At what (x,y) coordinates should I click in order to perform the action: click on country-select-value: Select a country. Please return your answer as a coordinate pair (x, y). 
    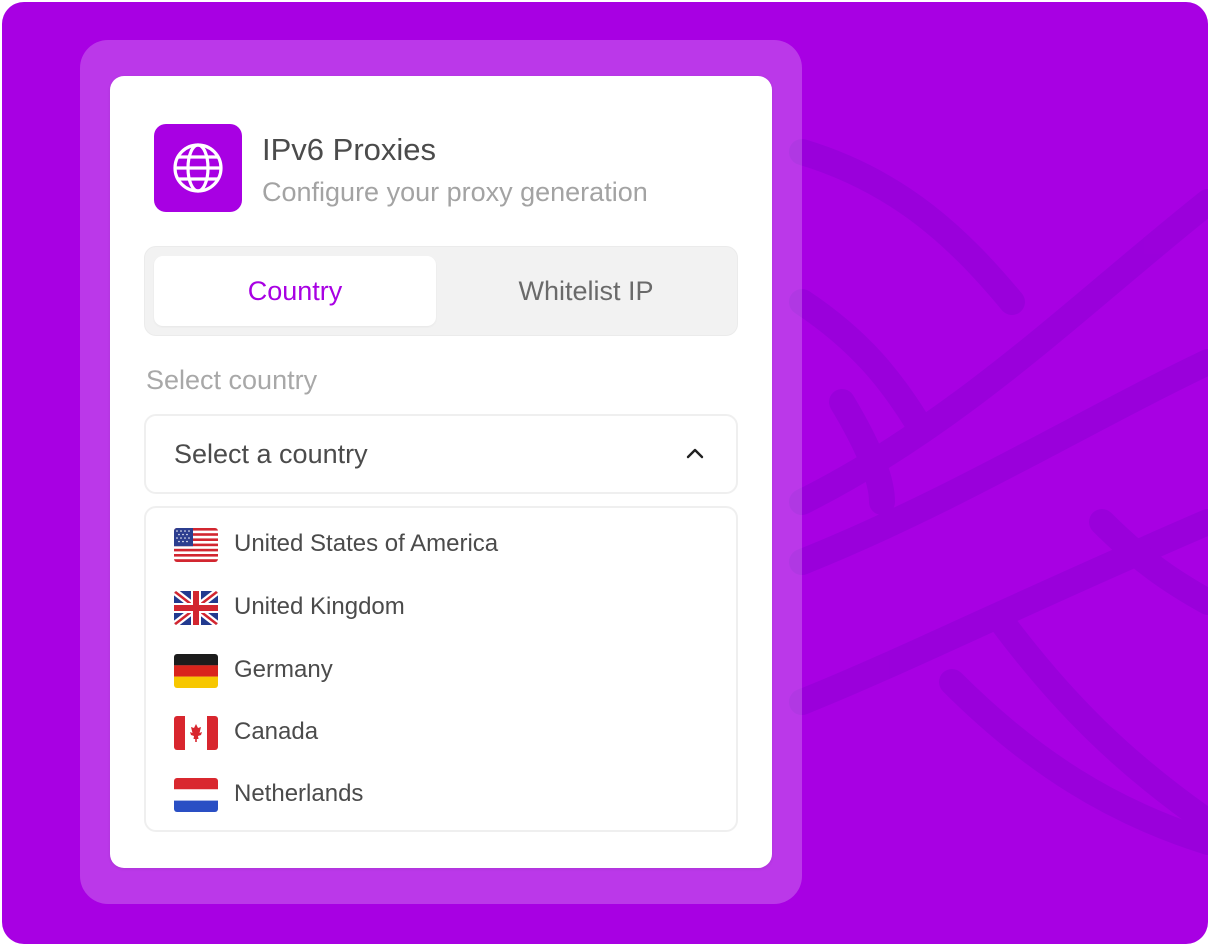
    Looking at the image, I should click on (271, 454).